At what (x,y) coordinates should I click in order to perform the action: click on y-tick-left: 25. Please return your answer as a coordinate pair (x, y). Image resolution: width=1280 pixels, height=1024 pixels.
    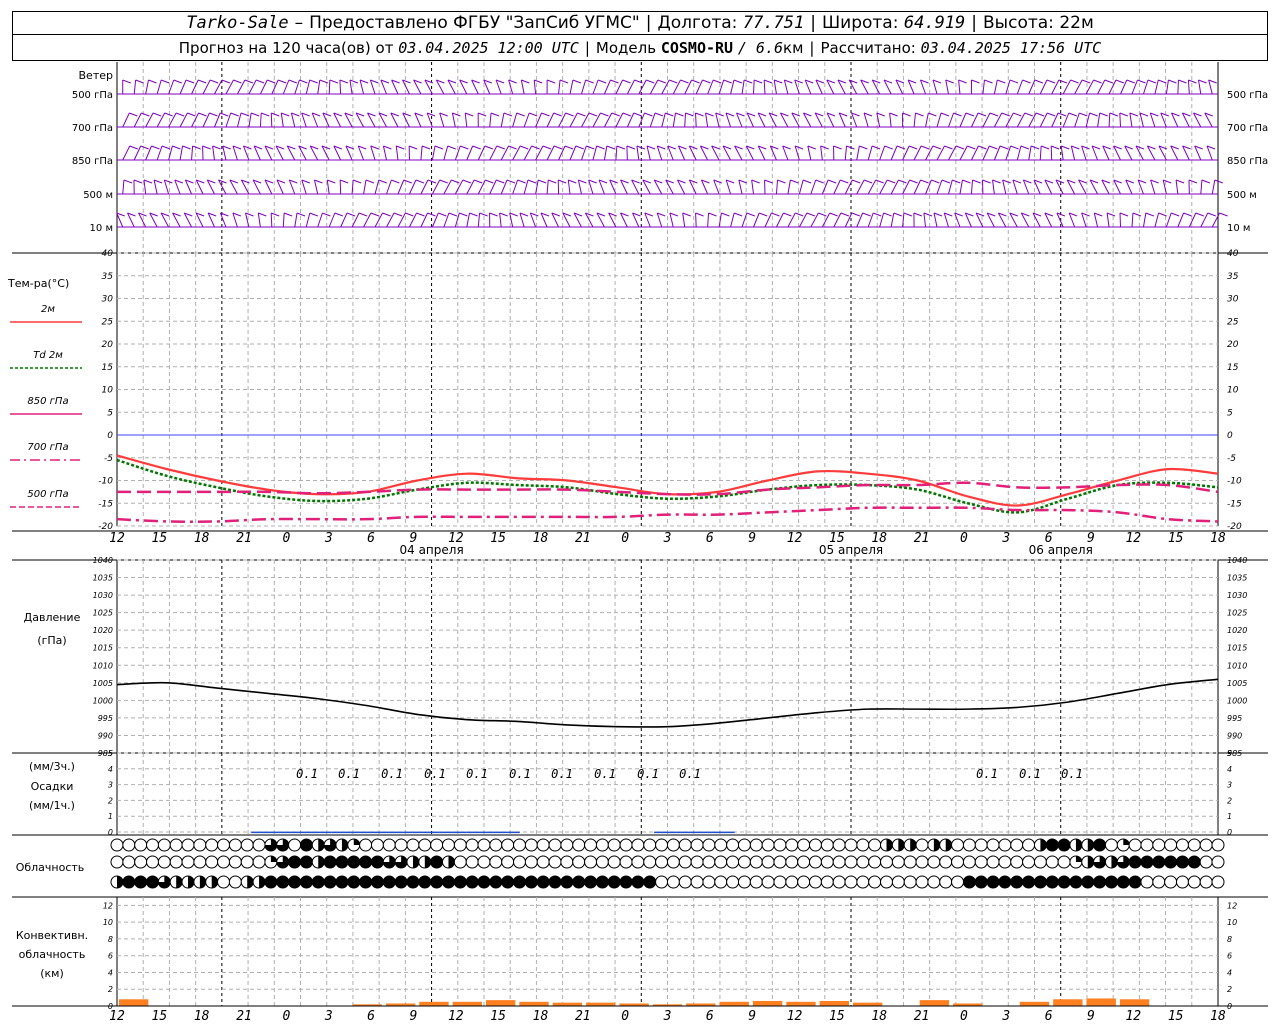
    Looking at the image, I should click on (108, 322).